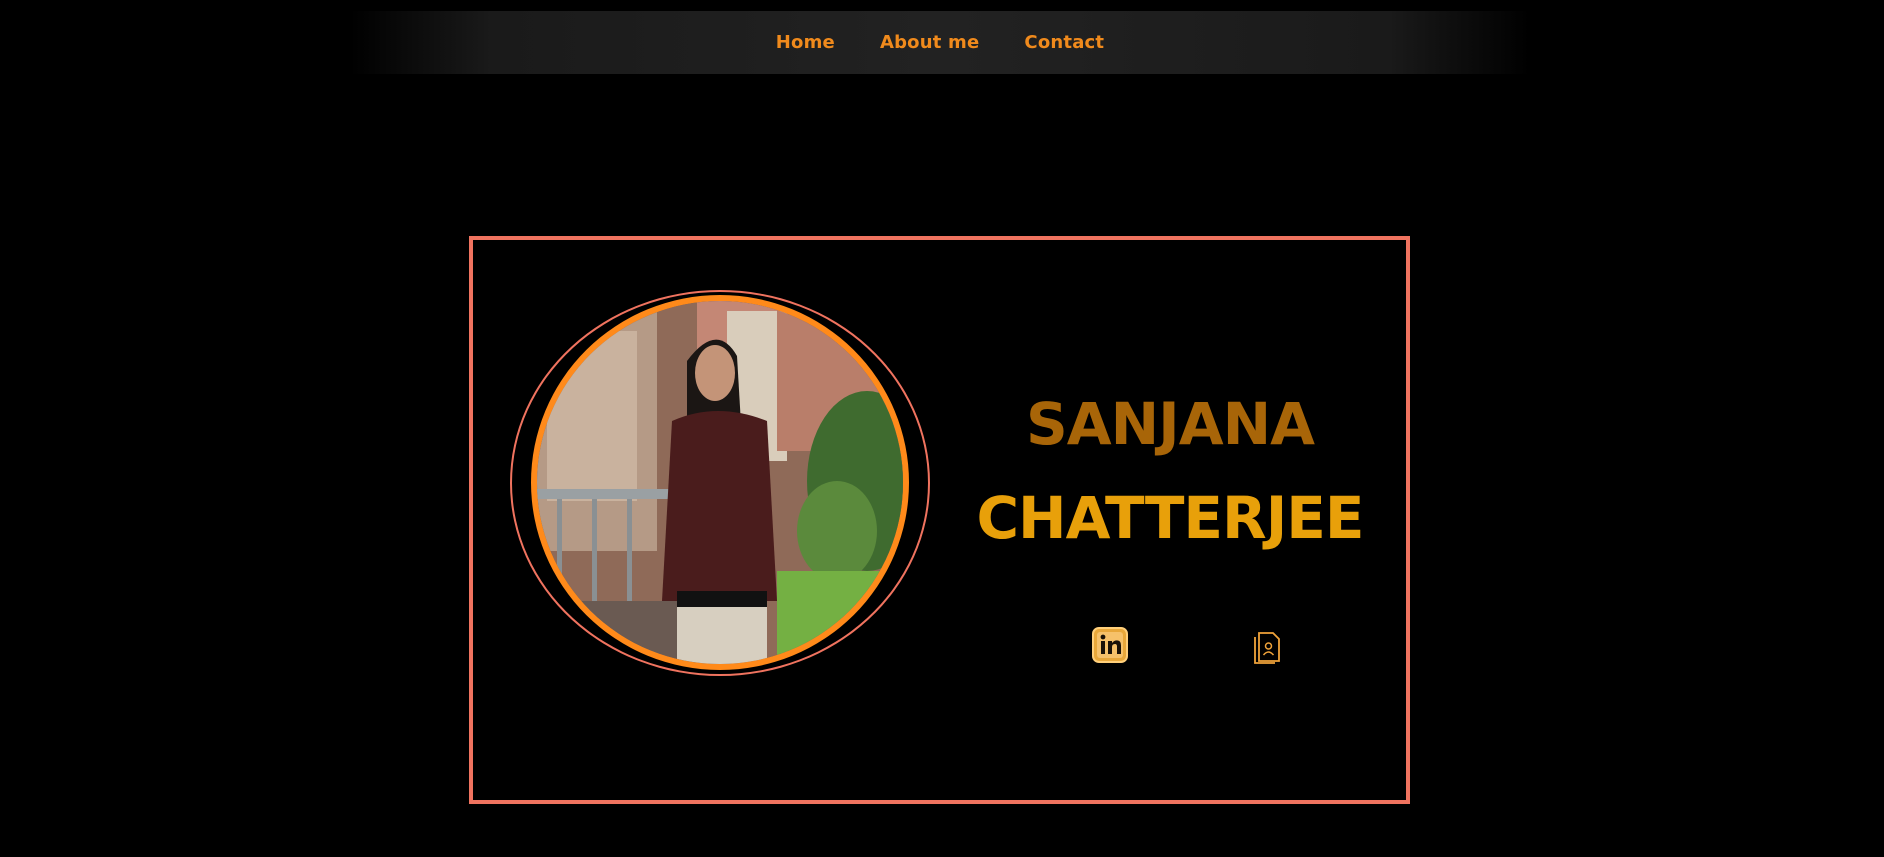 The width and height of the screenshot is (1884, 857). What do you see at coordinates (1110, 645) in the screenshot?
I see `linkedin-icon` at bounding box center [1110, 645].